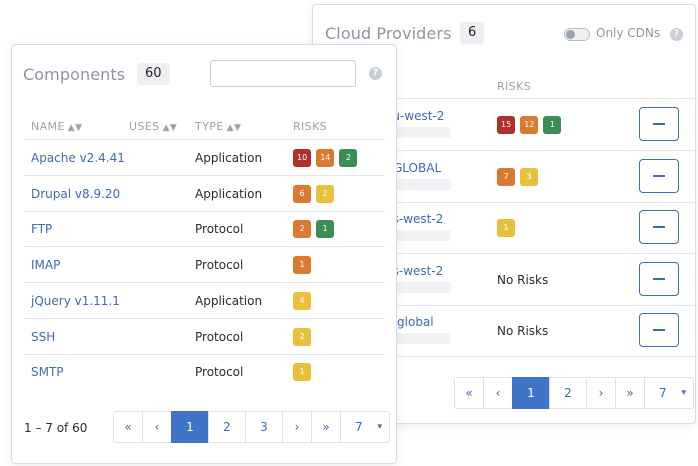  Describe the element at coordinates (43, 337) in the screenshot. I see `component-name-link: SSH` at that location.